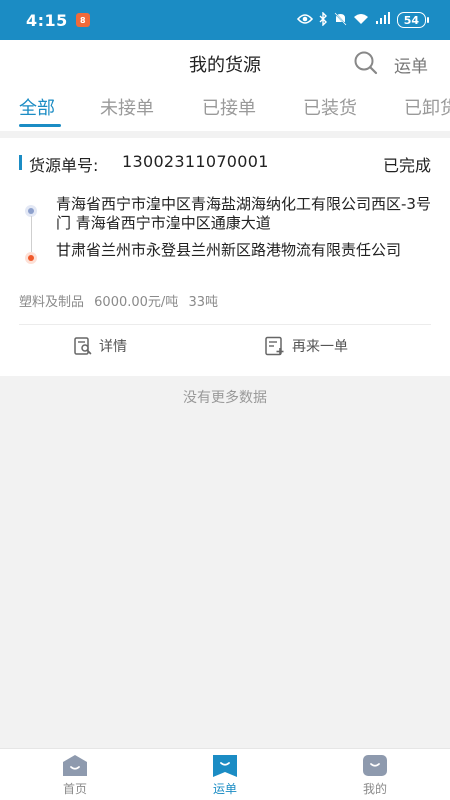 Image resolution: width=450 pixels, height=800 pixels. What do you see at coordinates (375, 765) in the screenshot?
I see `profile-icon` at bounding box center [375, 765].